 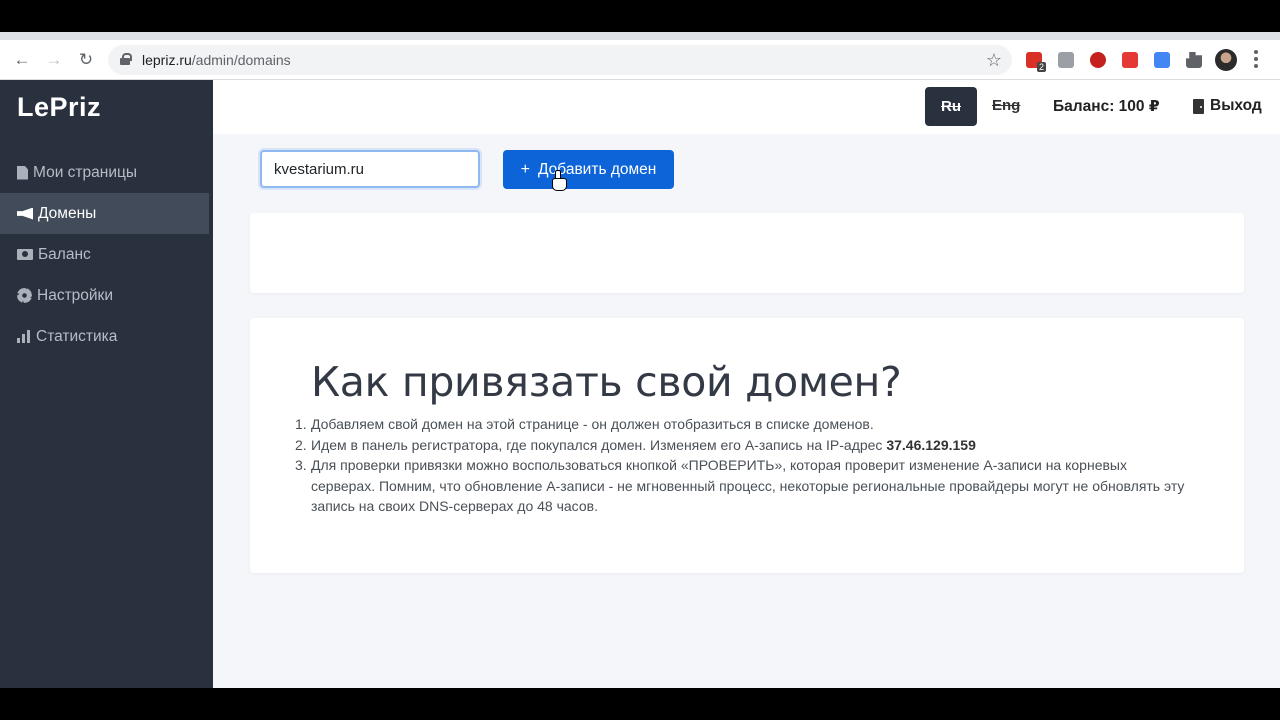 I want to click on add-domain-button: + Добавить домен, so click(x=588, y=169).